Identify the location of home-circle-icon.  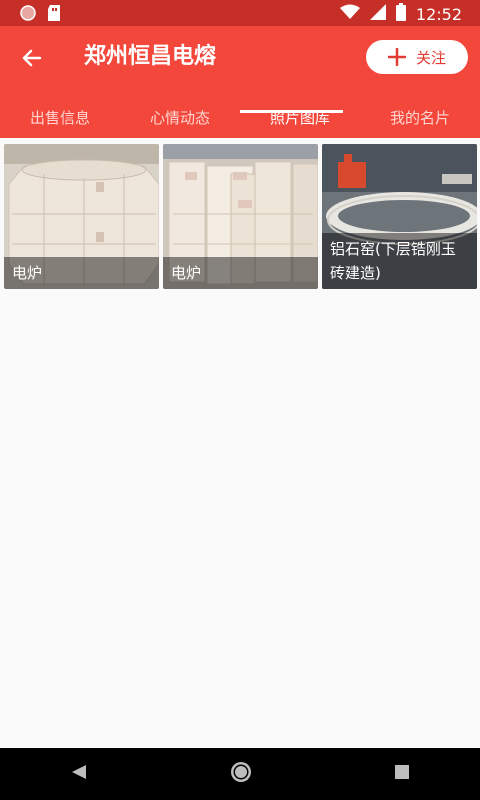
(241, 774).